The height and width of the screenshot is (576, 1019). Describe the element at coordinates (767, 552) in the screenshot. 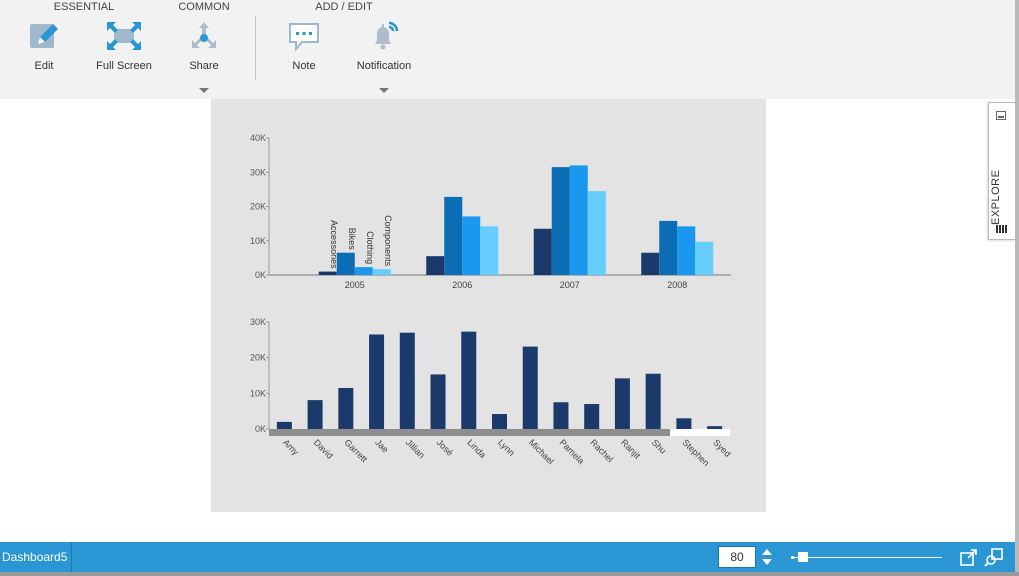

I see `spin-up-icon` at that location.